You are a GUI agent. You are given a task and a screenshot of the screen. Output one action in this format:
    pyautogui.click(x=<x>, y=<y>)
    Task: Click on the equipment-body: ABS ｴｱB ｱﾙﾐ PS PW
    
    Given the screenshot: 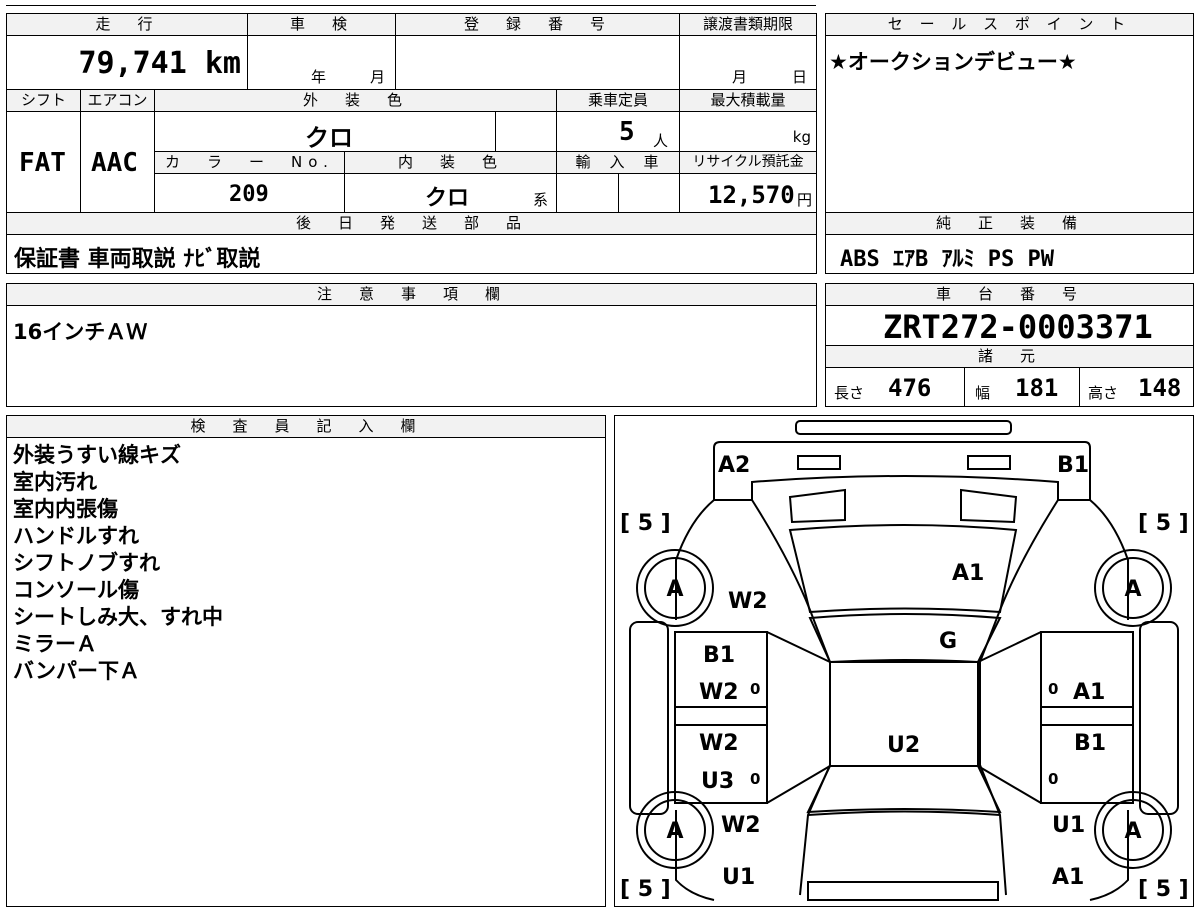 What is the action you would take?
    pyautogui.click(x=1009, y=254)
    